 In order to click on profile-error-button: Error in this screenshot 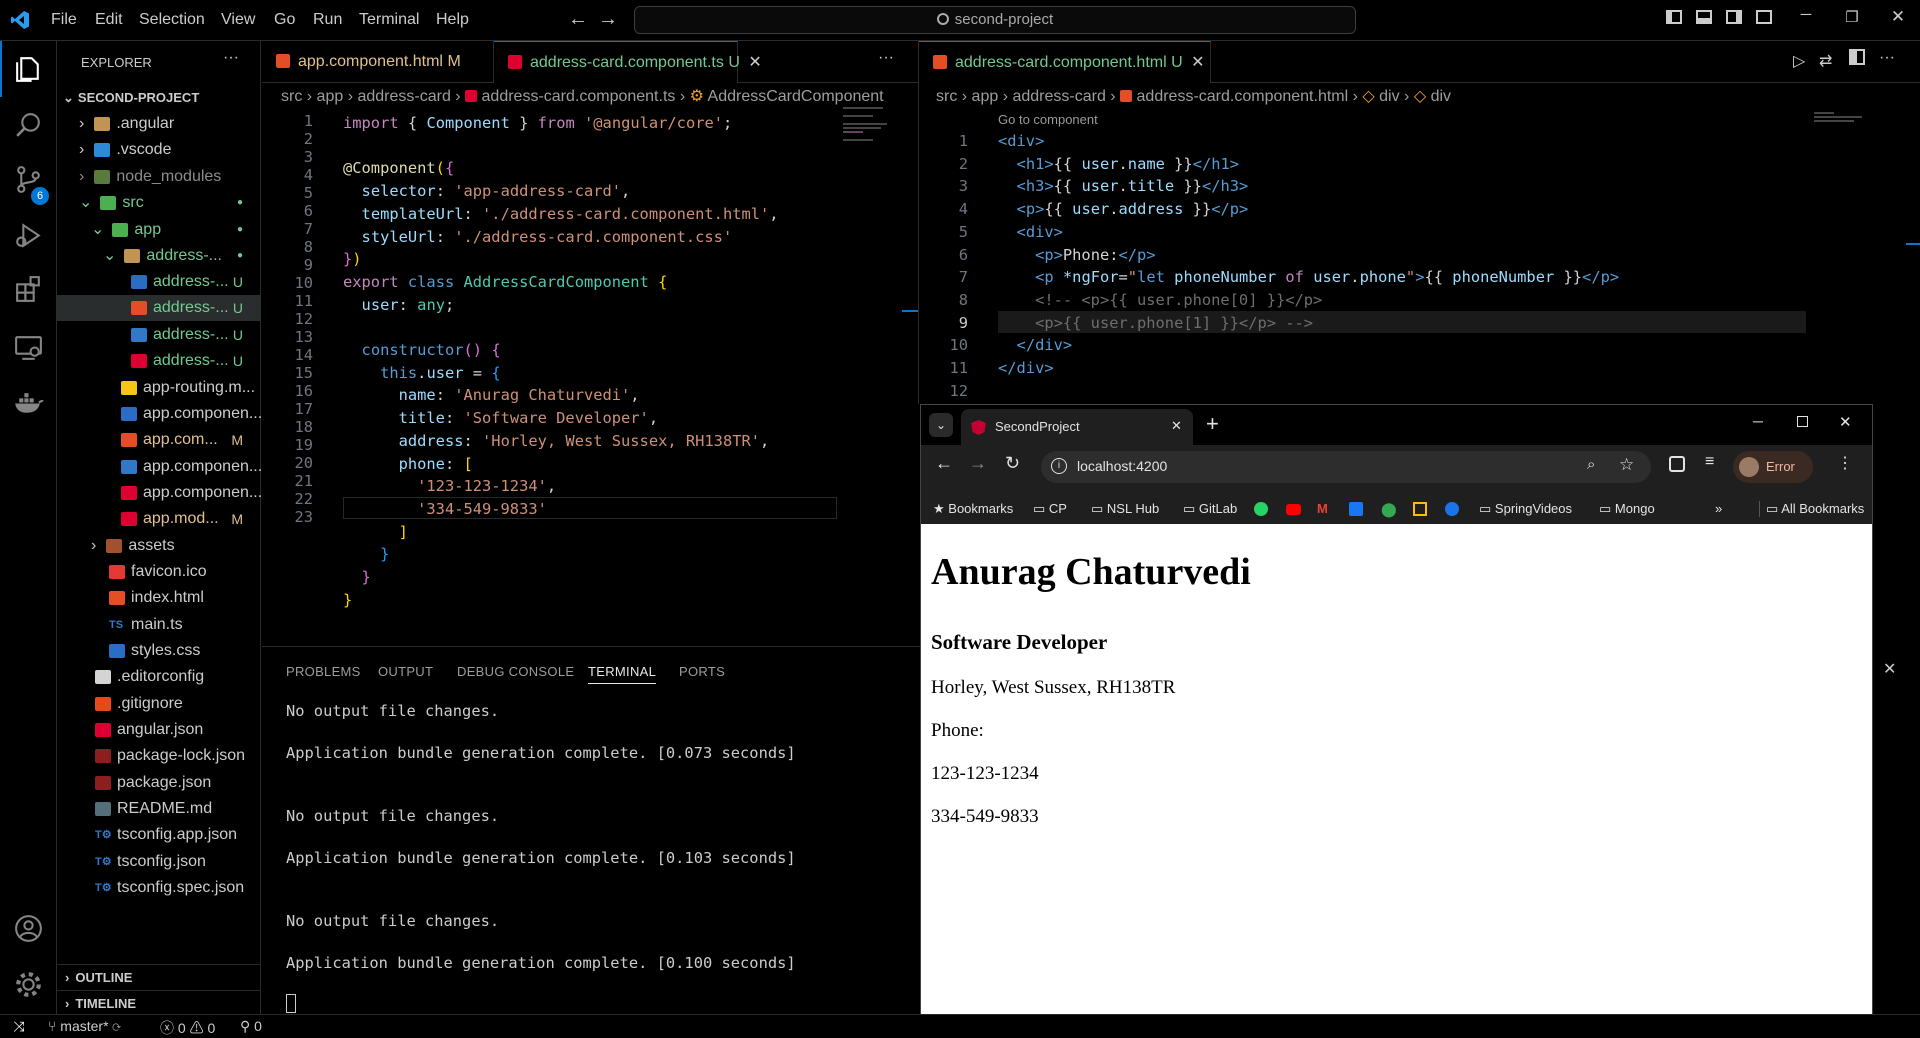, I will do `click(1773, 467)`.